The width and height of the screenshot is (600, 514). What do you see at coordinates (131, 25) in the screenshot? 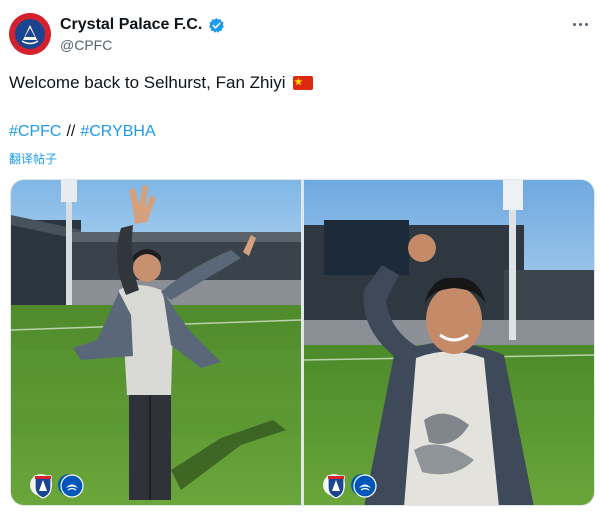
I see `account-display-name: Crystal Palace F.C.` at bounding box center [131, 25].